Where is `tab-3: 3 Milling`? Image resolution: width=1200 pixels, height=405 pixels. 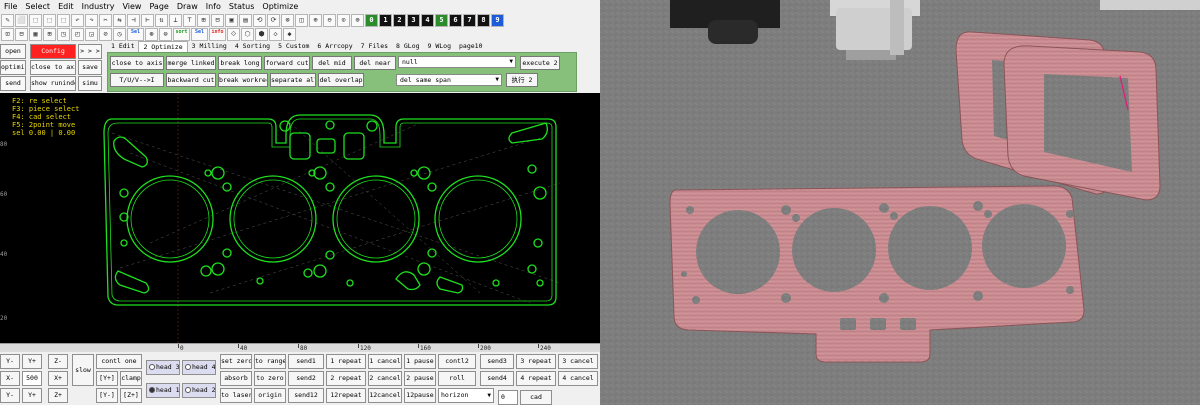 tab-3: 3 Milling is located at coordinates (209, 46).